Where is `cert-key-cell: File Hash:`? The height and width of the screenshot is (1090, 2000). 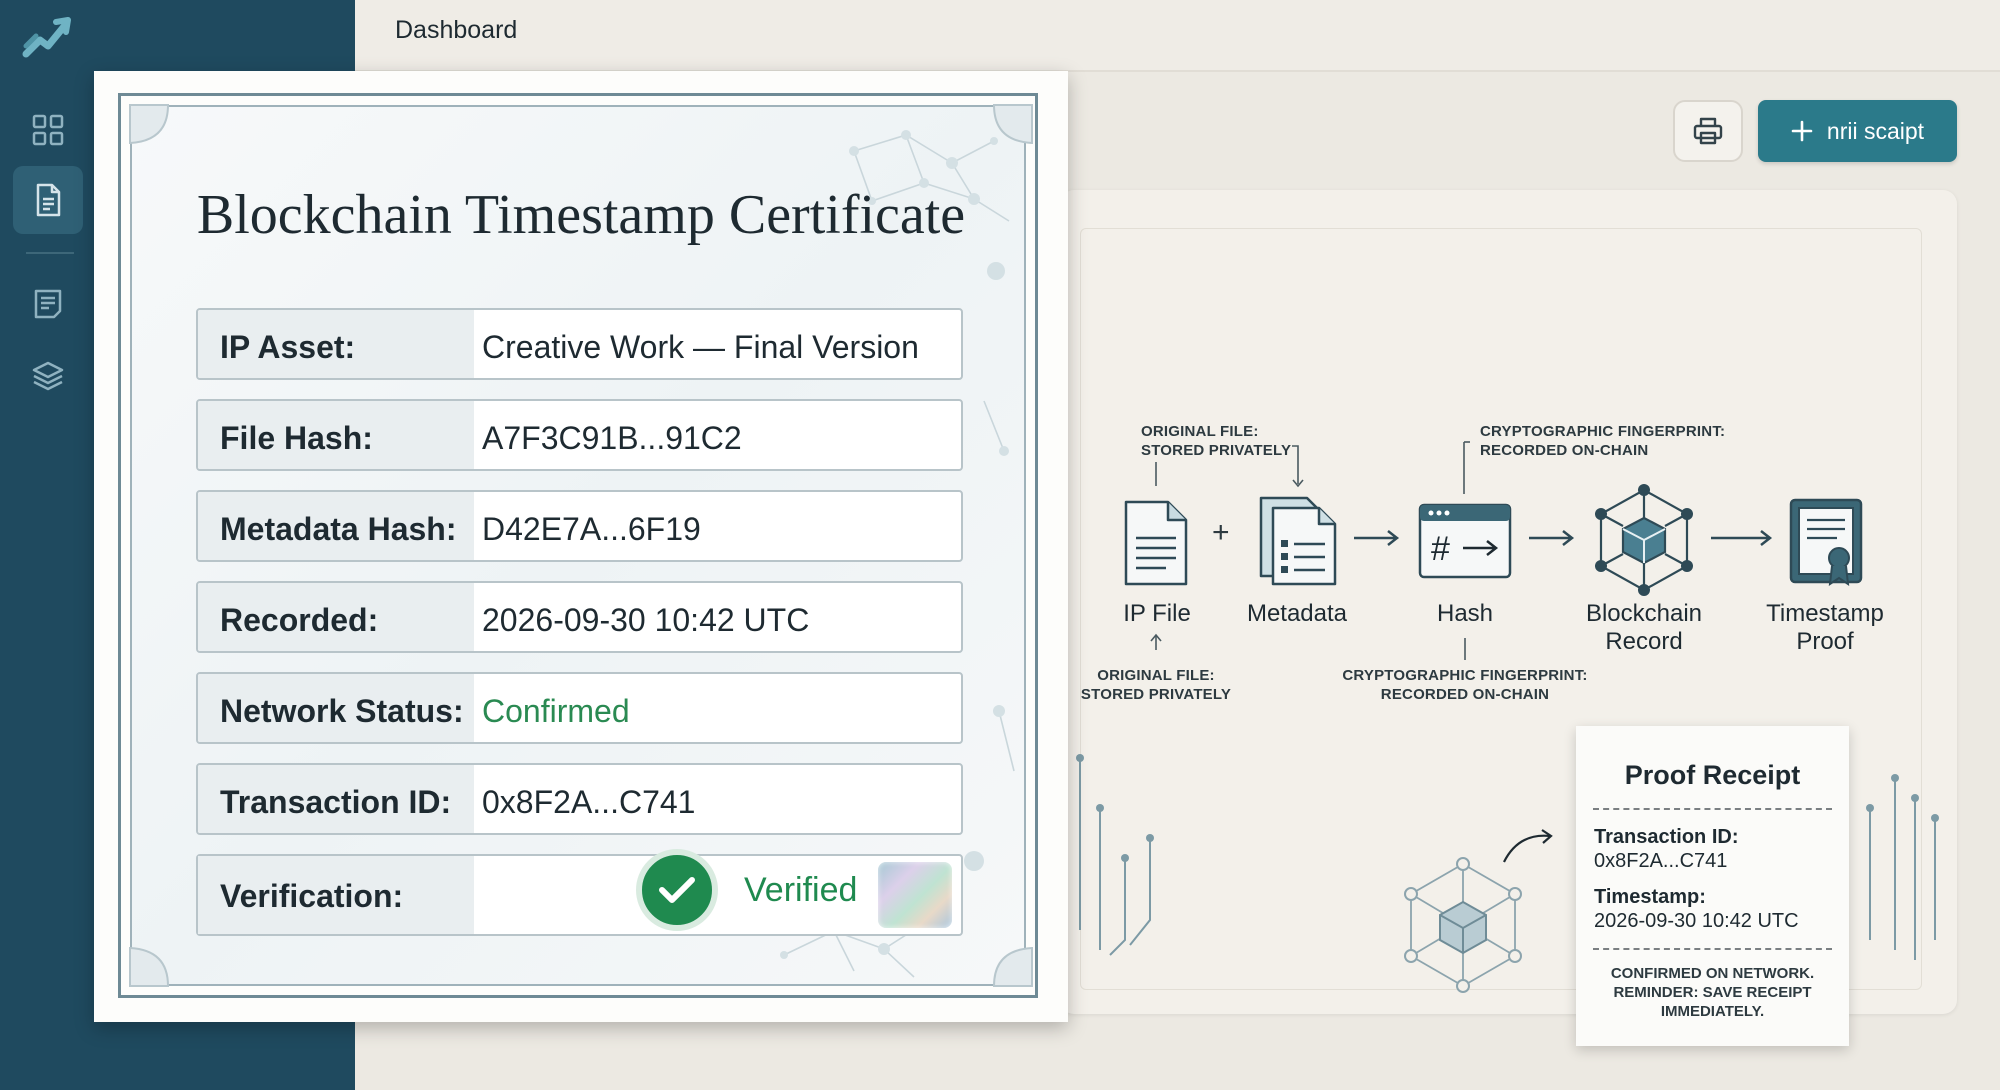
cert-key-cell: File Hash: is located at coordinates (336, 435).